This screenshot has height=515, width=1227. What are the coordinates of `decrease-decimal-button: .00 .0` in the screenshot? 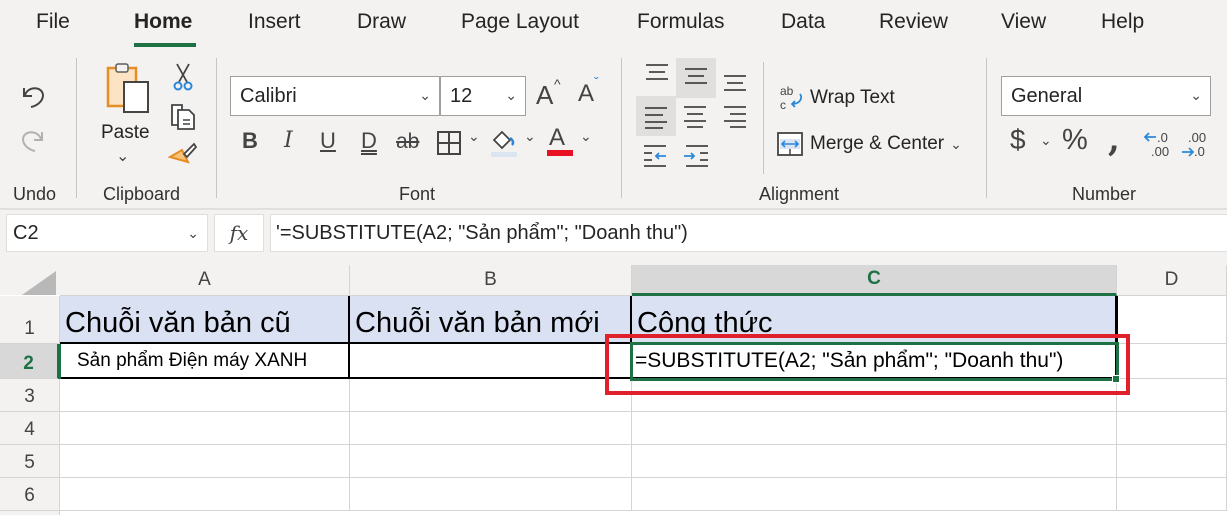 It's located at (1197, 144).